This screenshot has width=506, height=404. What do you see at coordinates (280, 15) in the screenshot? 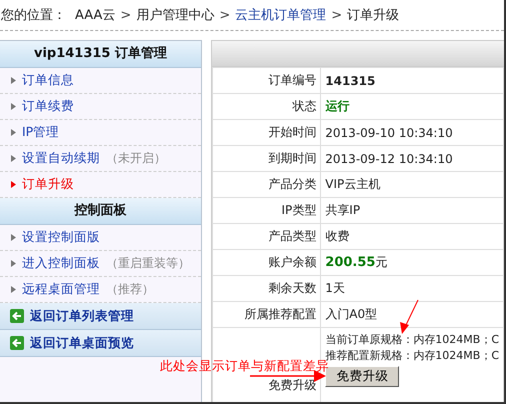
I see `breadcrumb-link: 云主机订单管理` at bounding box center [280, 15].